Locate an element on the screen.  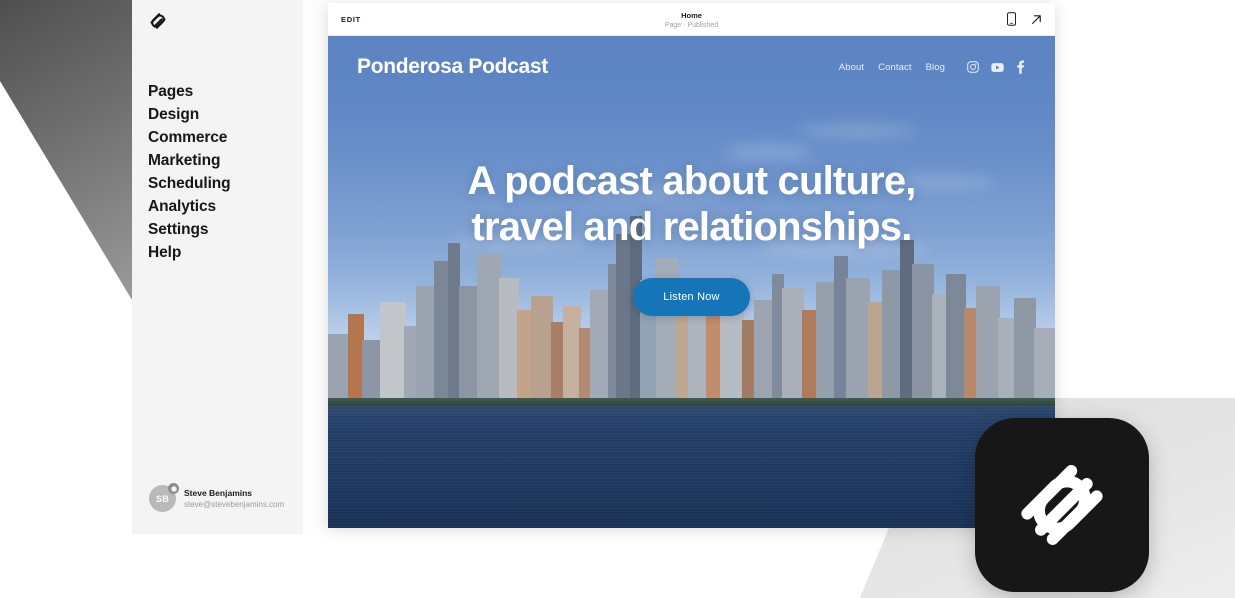
sidebar-item-settings: Settings is located at coordinates (223, 229).